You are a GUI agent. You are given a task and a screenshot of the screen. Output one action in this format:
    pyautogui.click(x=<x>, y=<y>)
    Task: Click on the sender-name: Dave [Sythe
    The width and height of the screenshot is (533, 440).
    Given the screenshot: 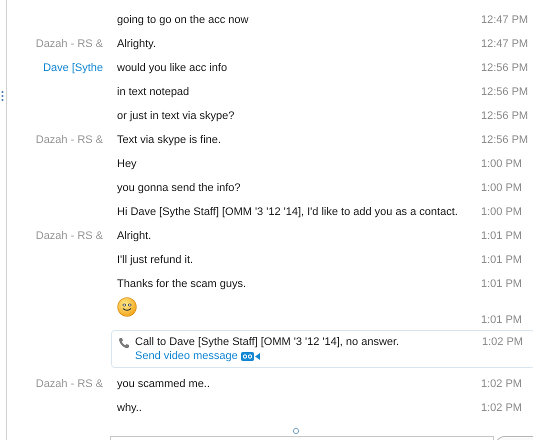 What is the action you would take?
    pyautogui.click(x=73, y=68)
    